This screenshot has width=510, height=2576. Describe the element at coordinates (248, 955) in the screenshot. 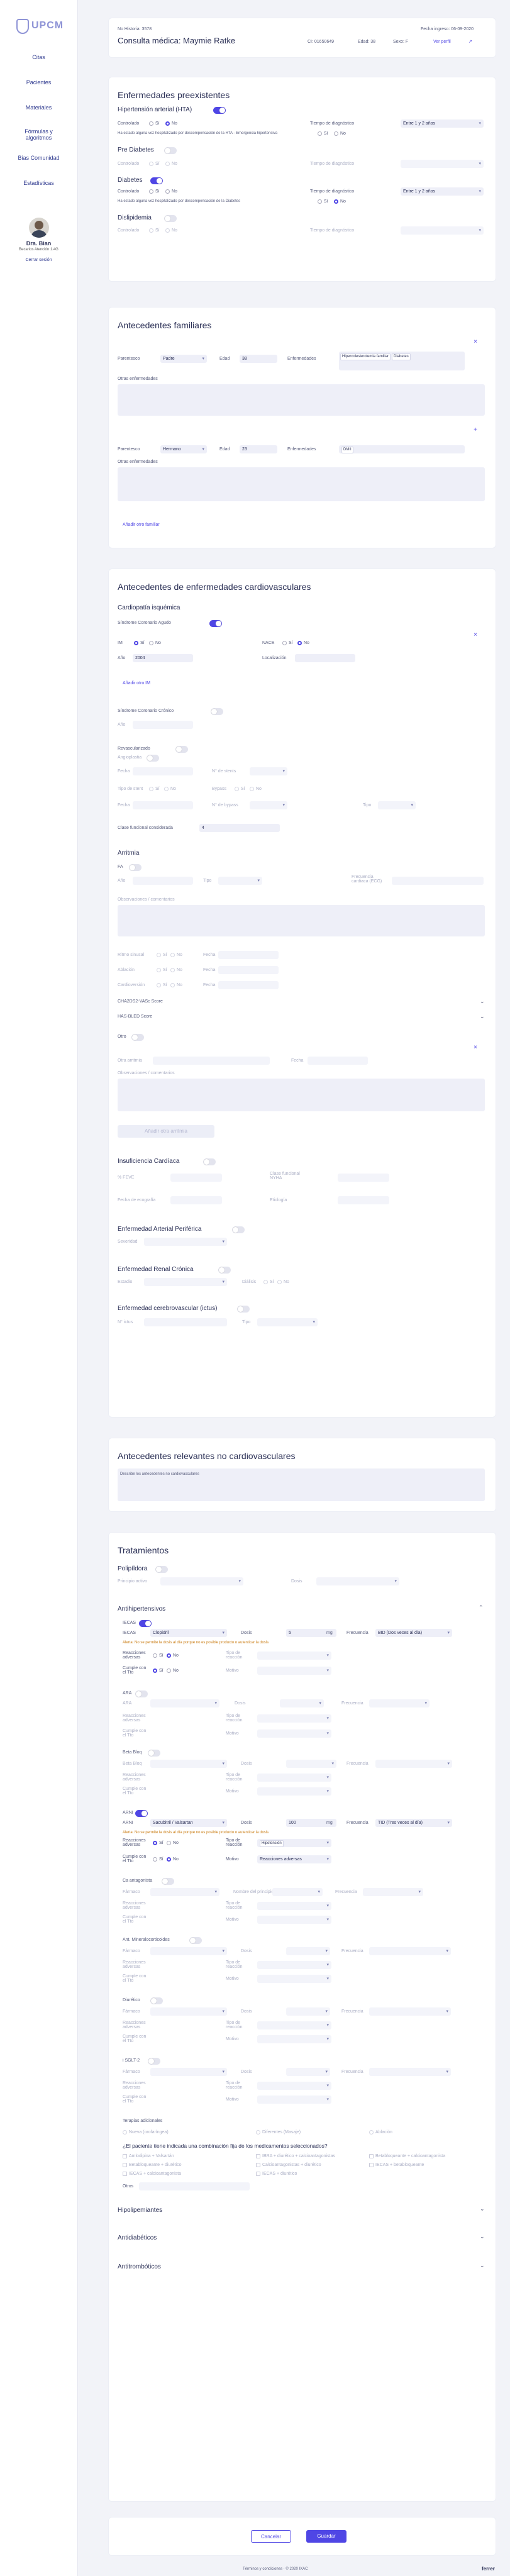

I see `rhythm-date-input` at that location.